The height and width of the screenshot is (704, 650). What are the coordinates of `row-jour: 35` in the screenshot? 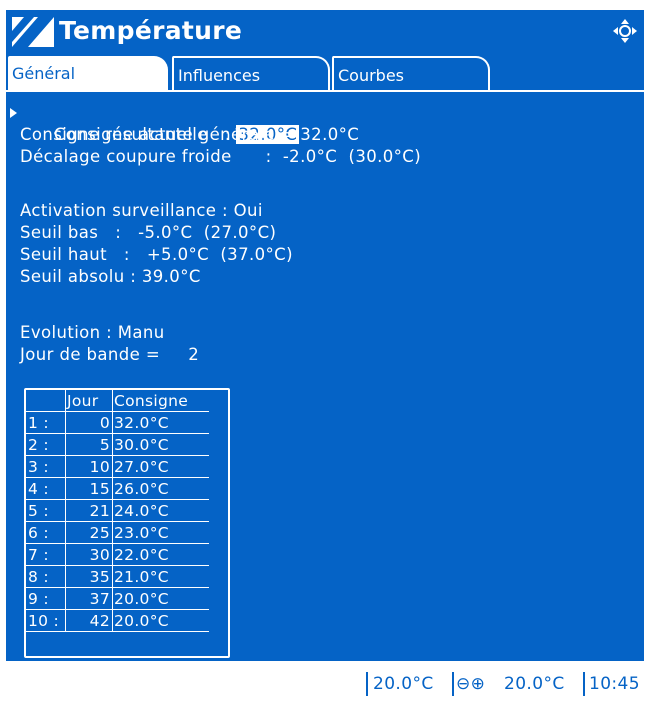 It's located at (89, 576).